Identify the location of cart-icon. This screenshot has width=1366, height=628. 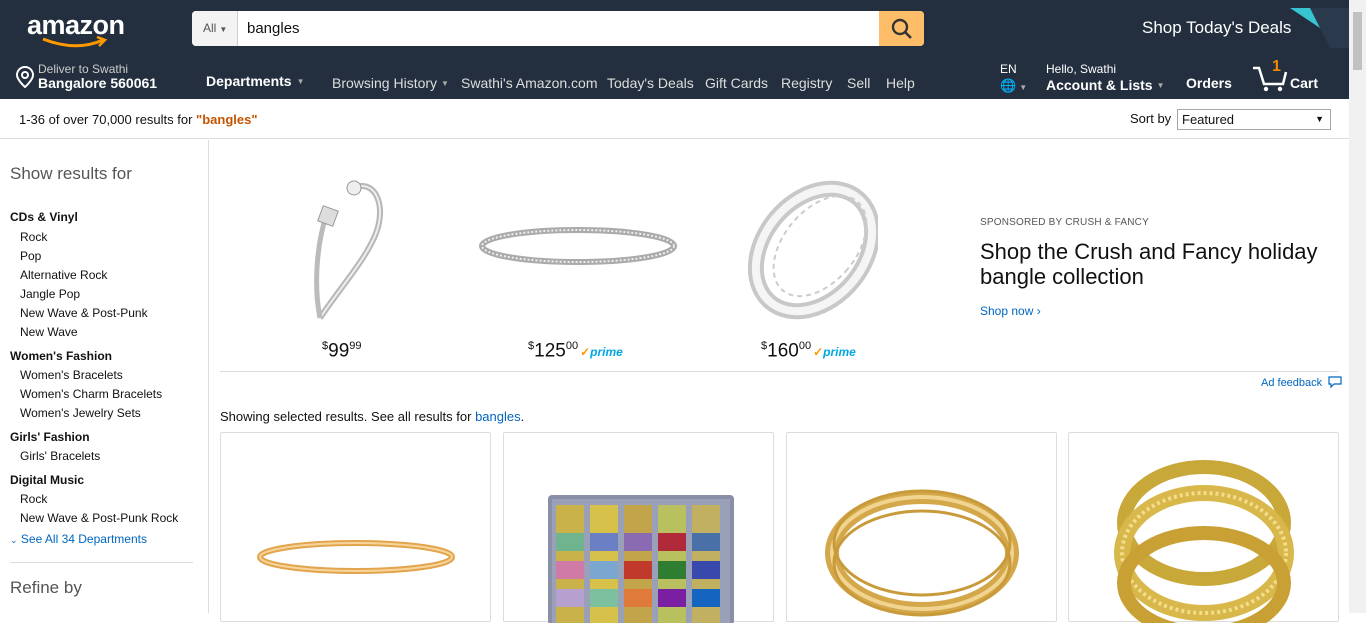
(1270, 79).